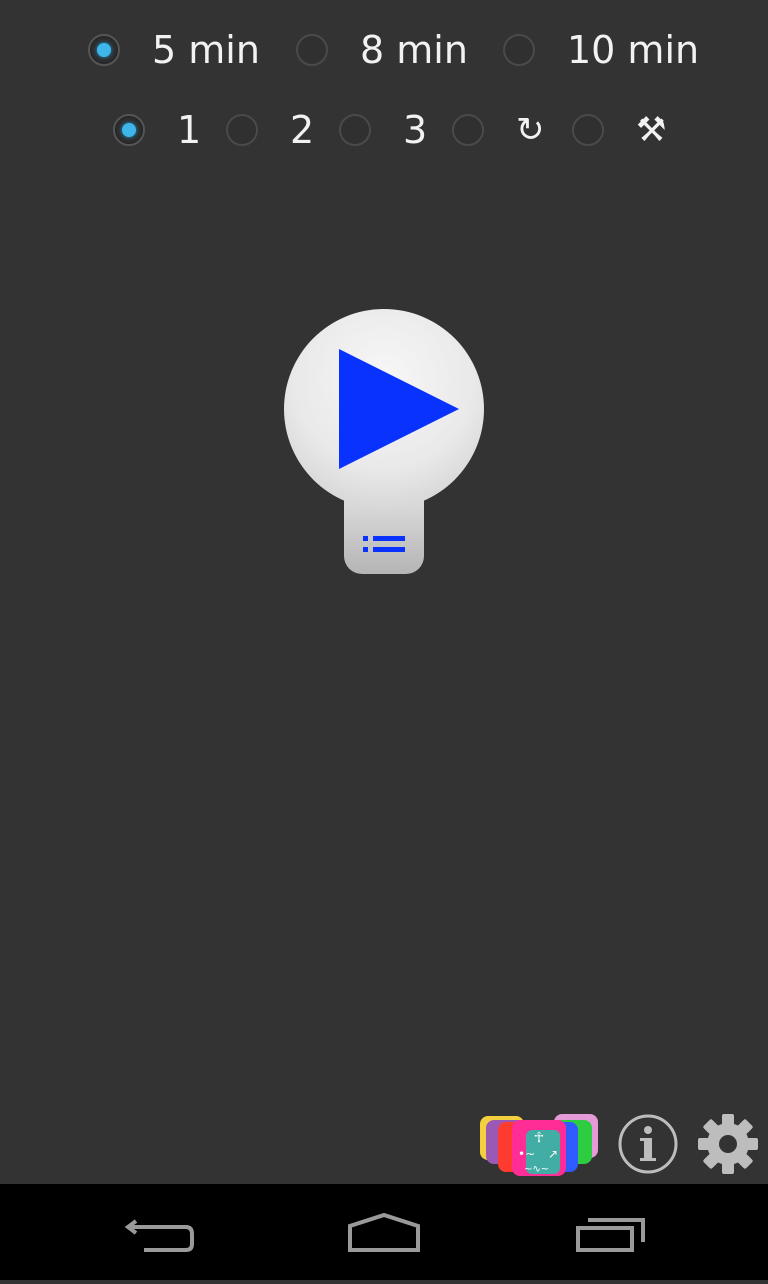  I want to click on colorful-apps-icon: ☥ •~ ↗ ~∿~, so click(539, 1145).